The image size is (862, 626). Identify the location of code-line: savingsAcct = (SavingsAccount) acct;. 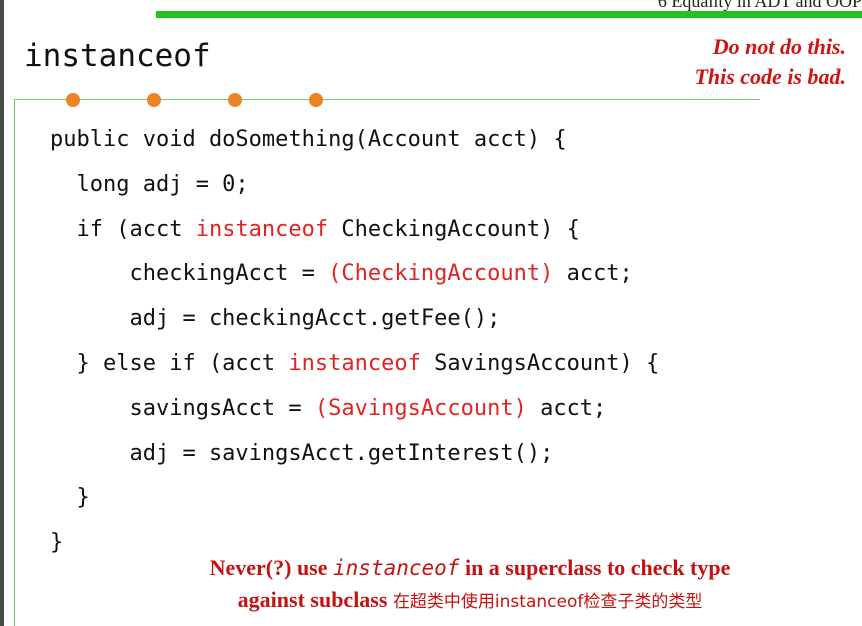
(354, 409).